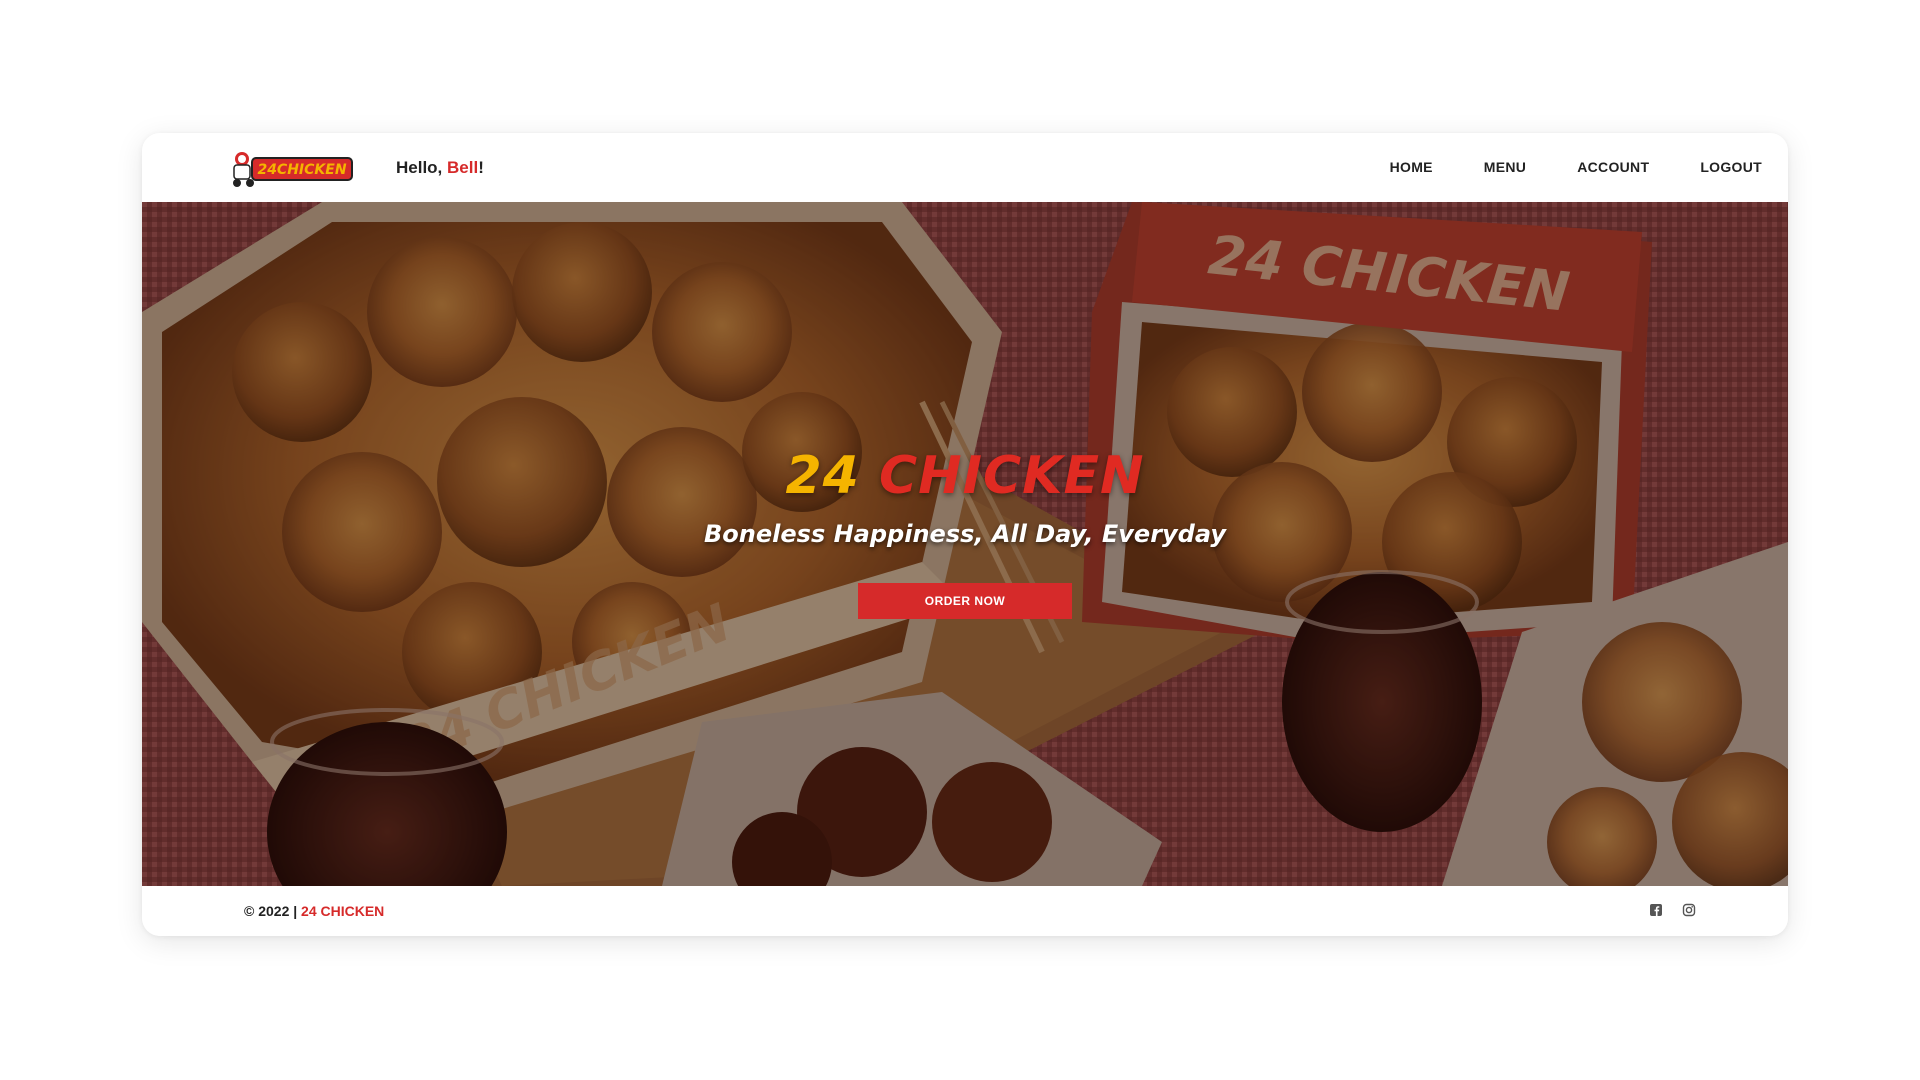  What do you see at coordinates (1505, 167) in the screenshot?
I see `nav-menu: MENU` at bounding box center [1505, 167].